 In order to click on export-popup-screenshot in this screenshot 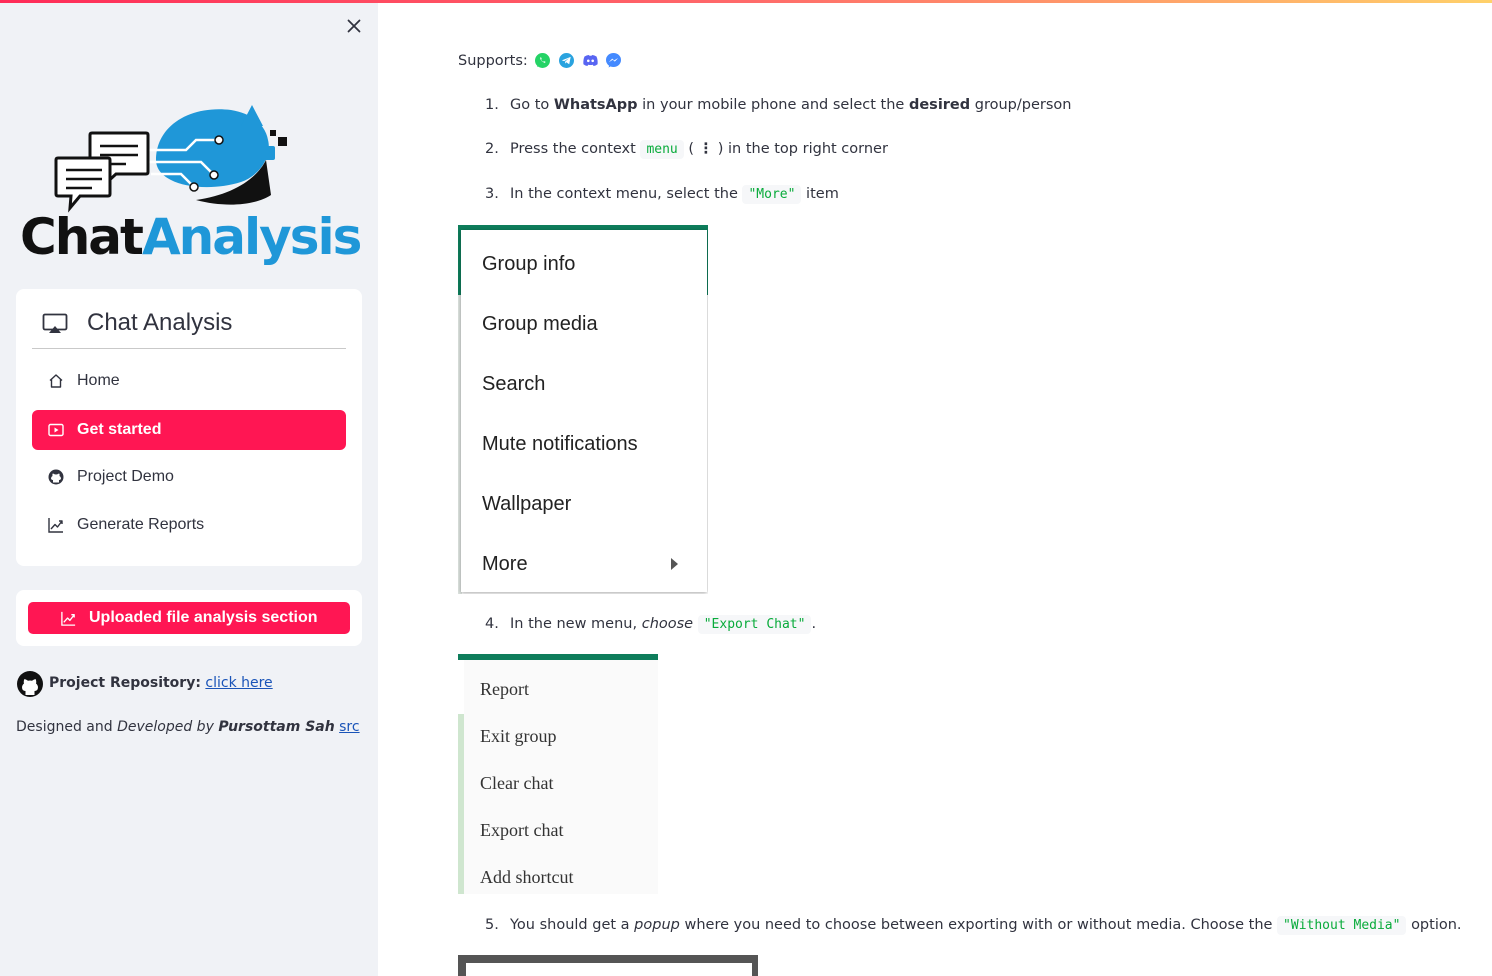, I will do `click(608, 965)`.